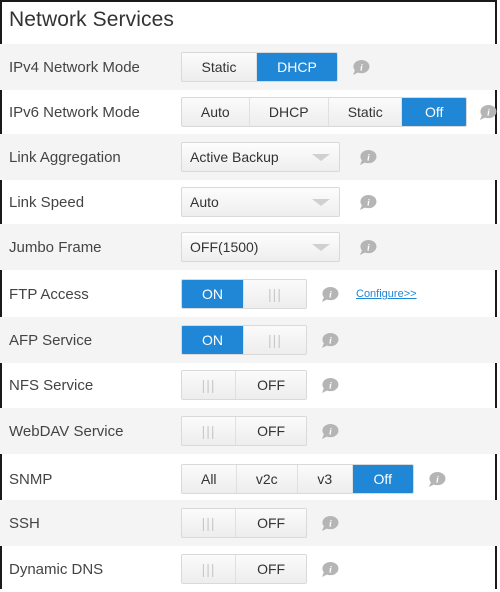  What do you see at coordinates (297, 67) in the screenshot?
I see `ipv4-option-dhcp: DHCP` at bounding box center [297, 67].